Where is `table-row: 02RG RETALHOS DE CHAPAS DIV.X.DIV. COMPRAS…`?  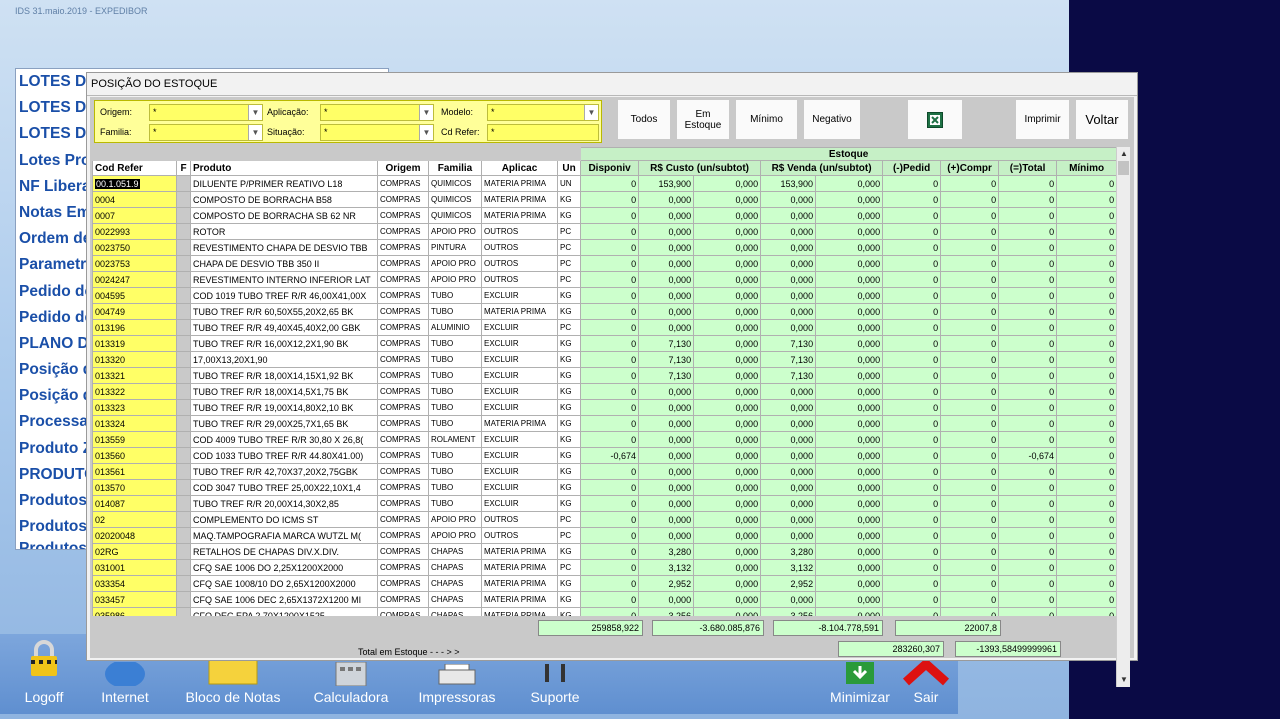 table-row: 02RG RETALHOS DE CHAPAS DIV.X.DIV. COMPRAS… is located at coordinates (604, 551).